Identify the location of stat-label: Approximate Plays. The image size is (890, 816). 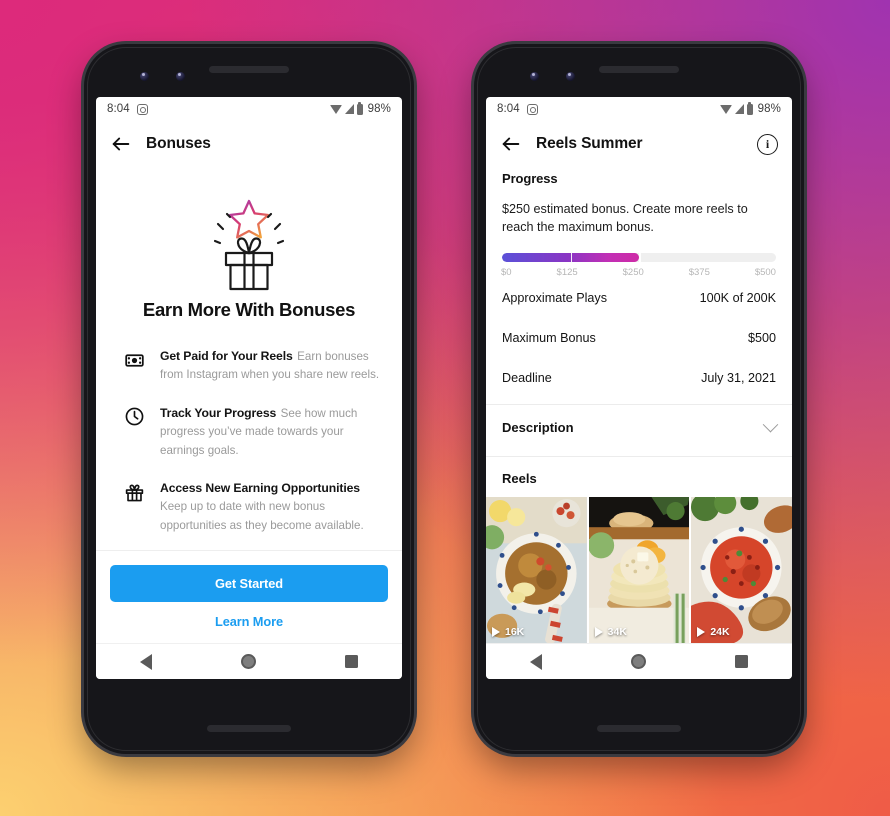
(554, 297).